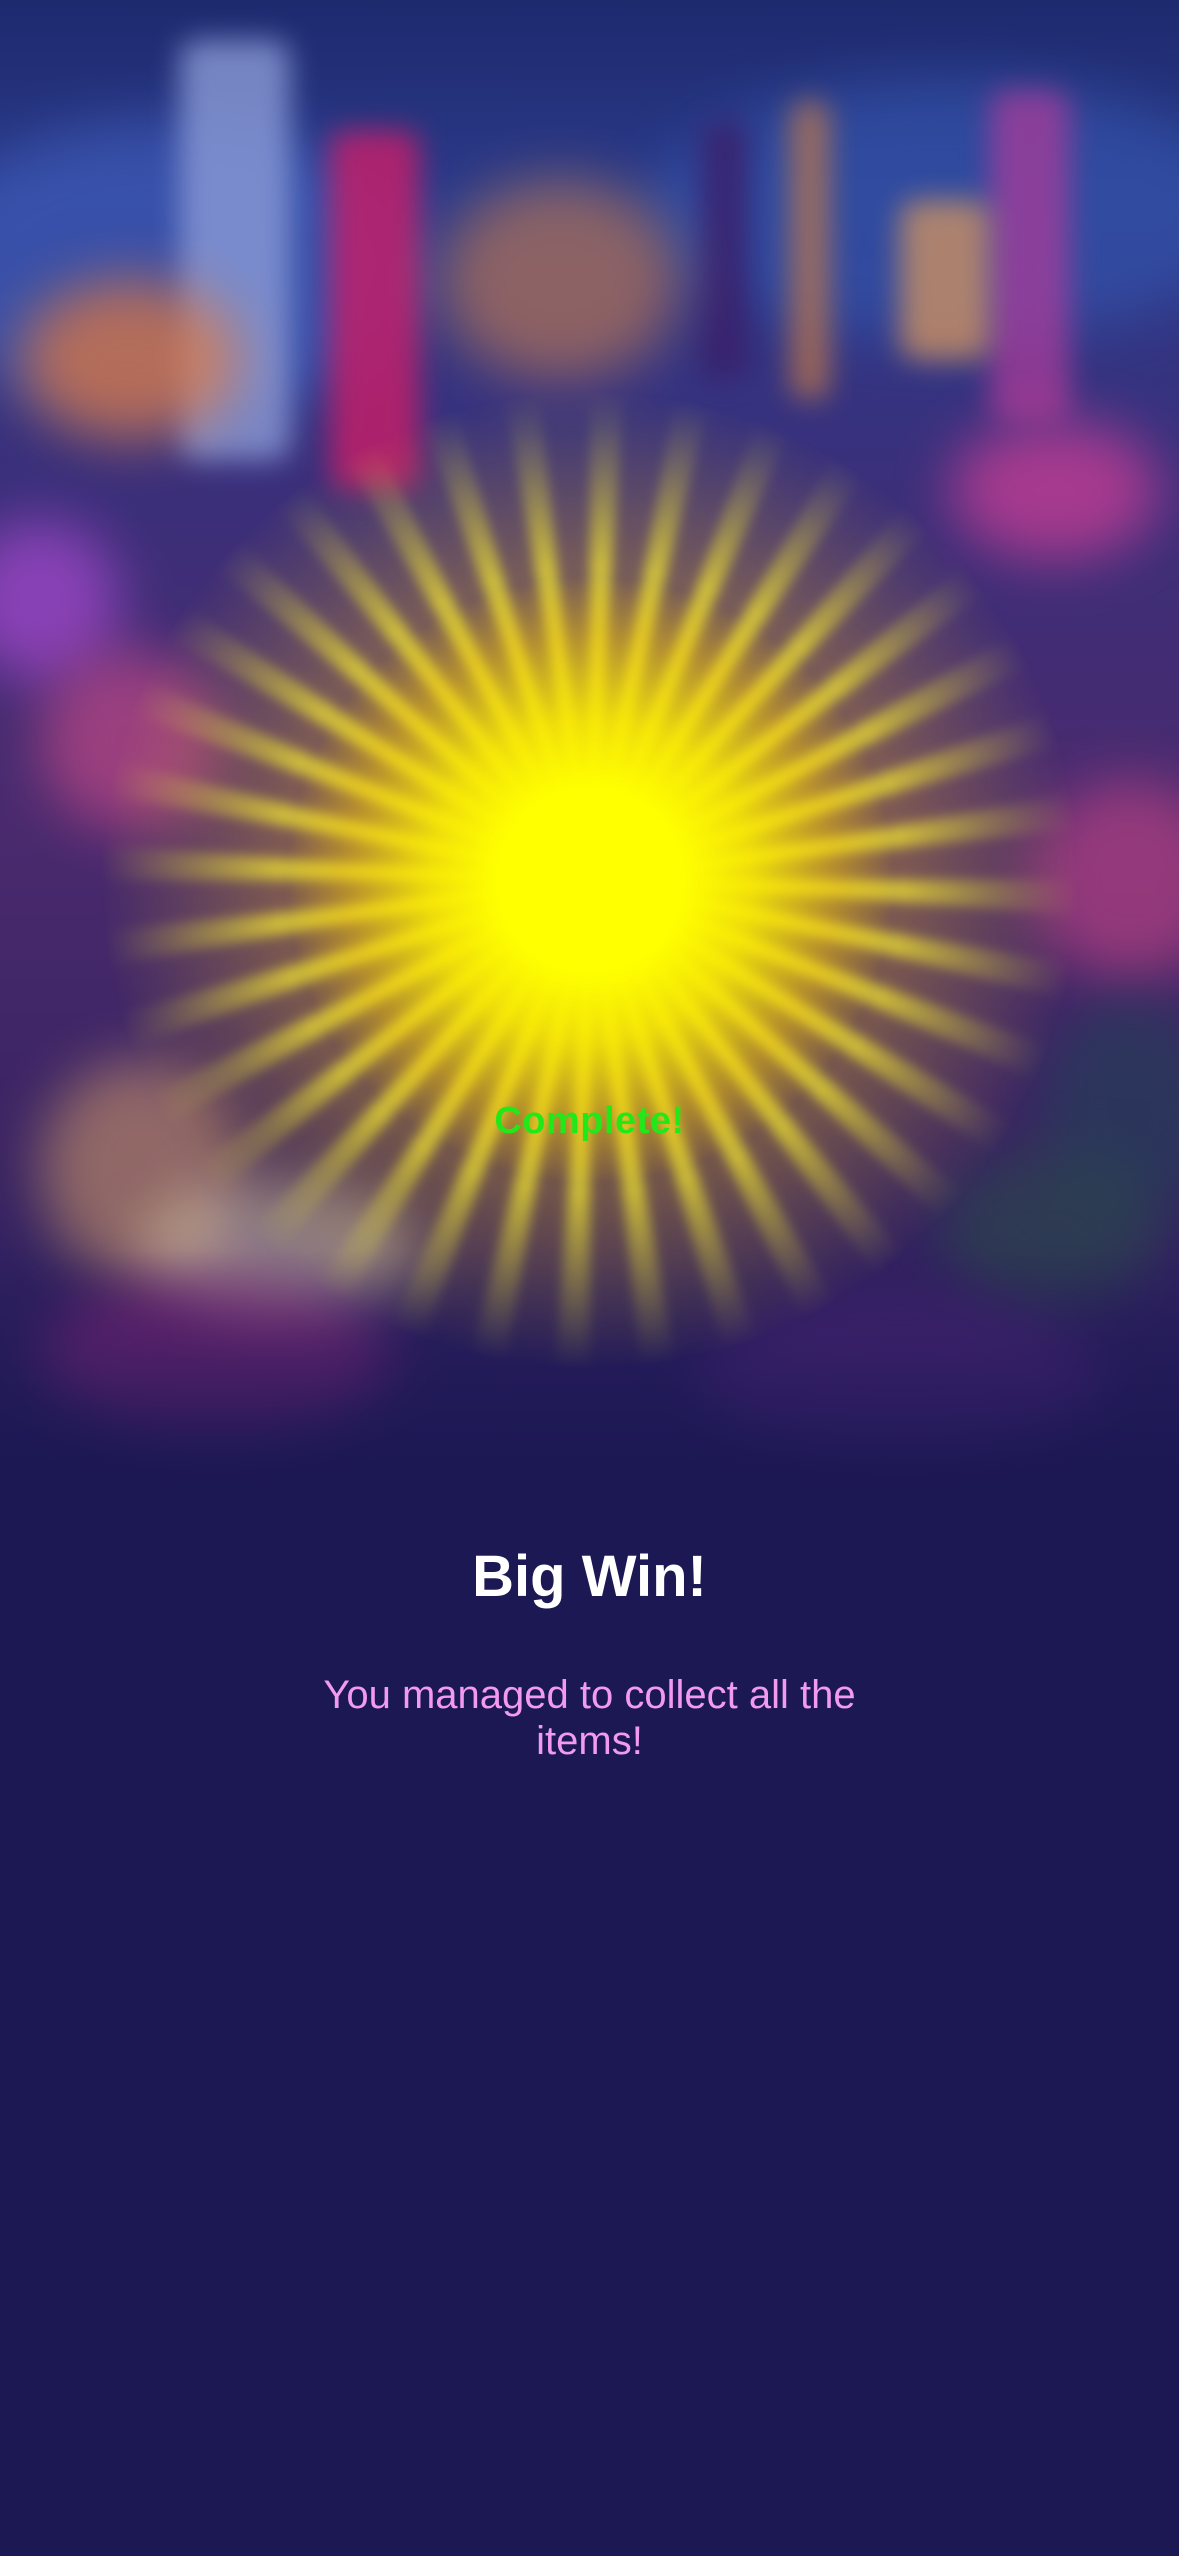 Image resolution: width=1179 pixels, height=2556 pixels. What do you see at coordinates (589, 1121) in the screenshot?
I see `status-label: Complete!` at bounding box center [589, 1121].